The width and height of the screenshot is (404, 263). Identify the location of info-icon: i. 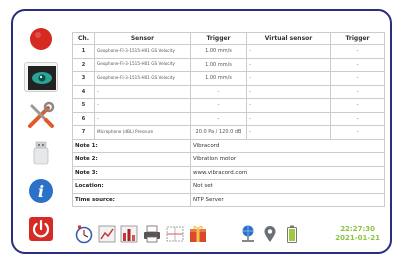
(41, 191).